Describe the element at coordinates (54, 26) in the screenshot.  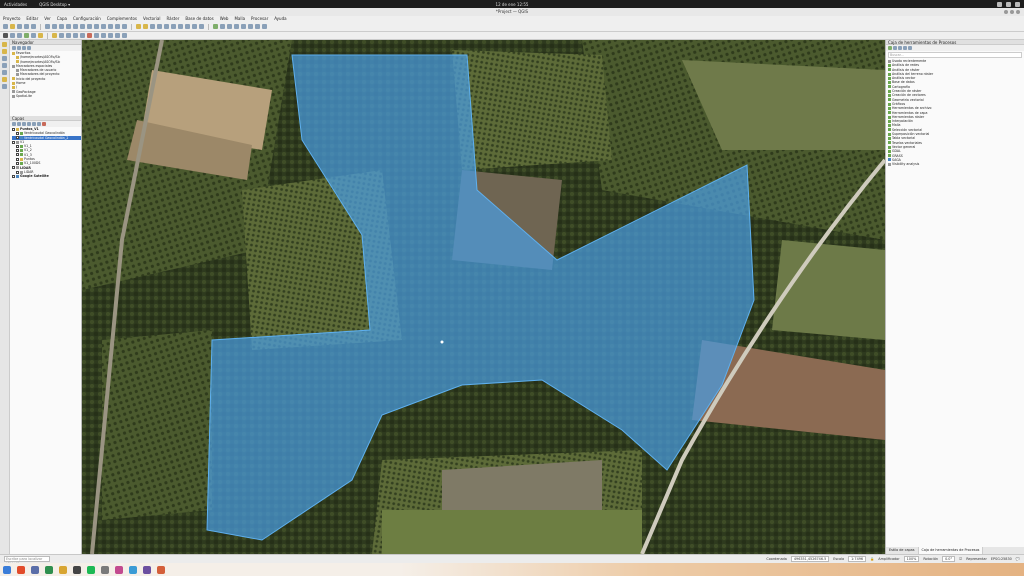
I see `pan-to-selection-icon` at that location.